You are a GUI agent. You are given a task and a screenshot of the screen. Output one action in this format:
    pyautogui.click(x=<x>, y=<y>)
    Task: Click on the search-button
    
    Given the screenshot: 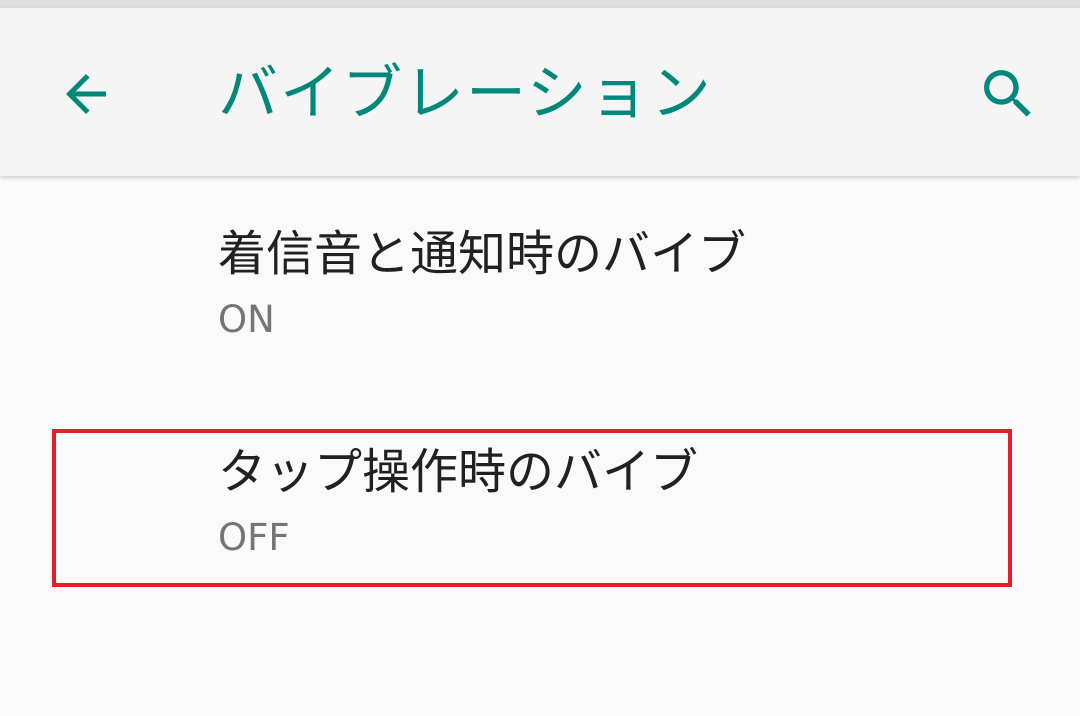 What is the action you would take?
    pyautogui.click(x=1008, y=94)
    